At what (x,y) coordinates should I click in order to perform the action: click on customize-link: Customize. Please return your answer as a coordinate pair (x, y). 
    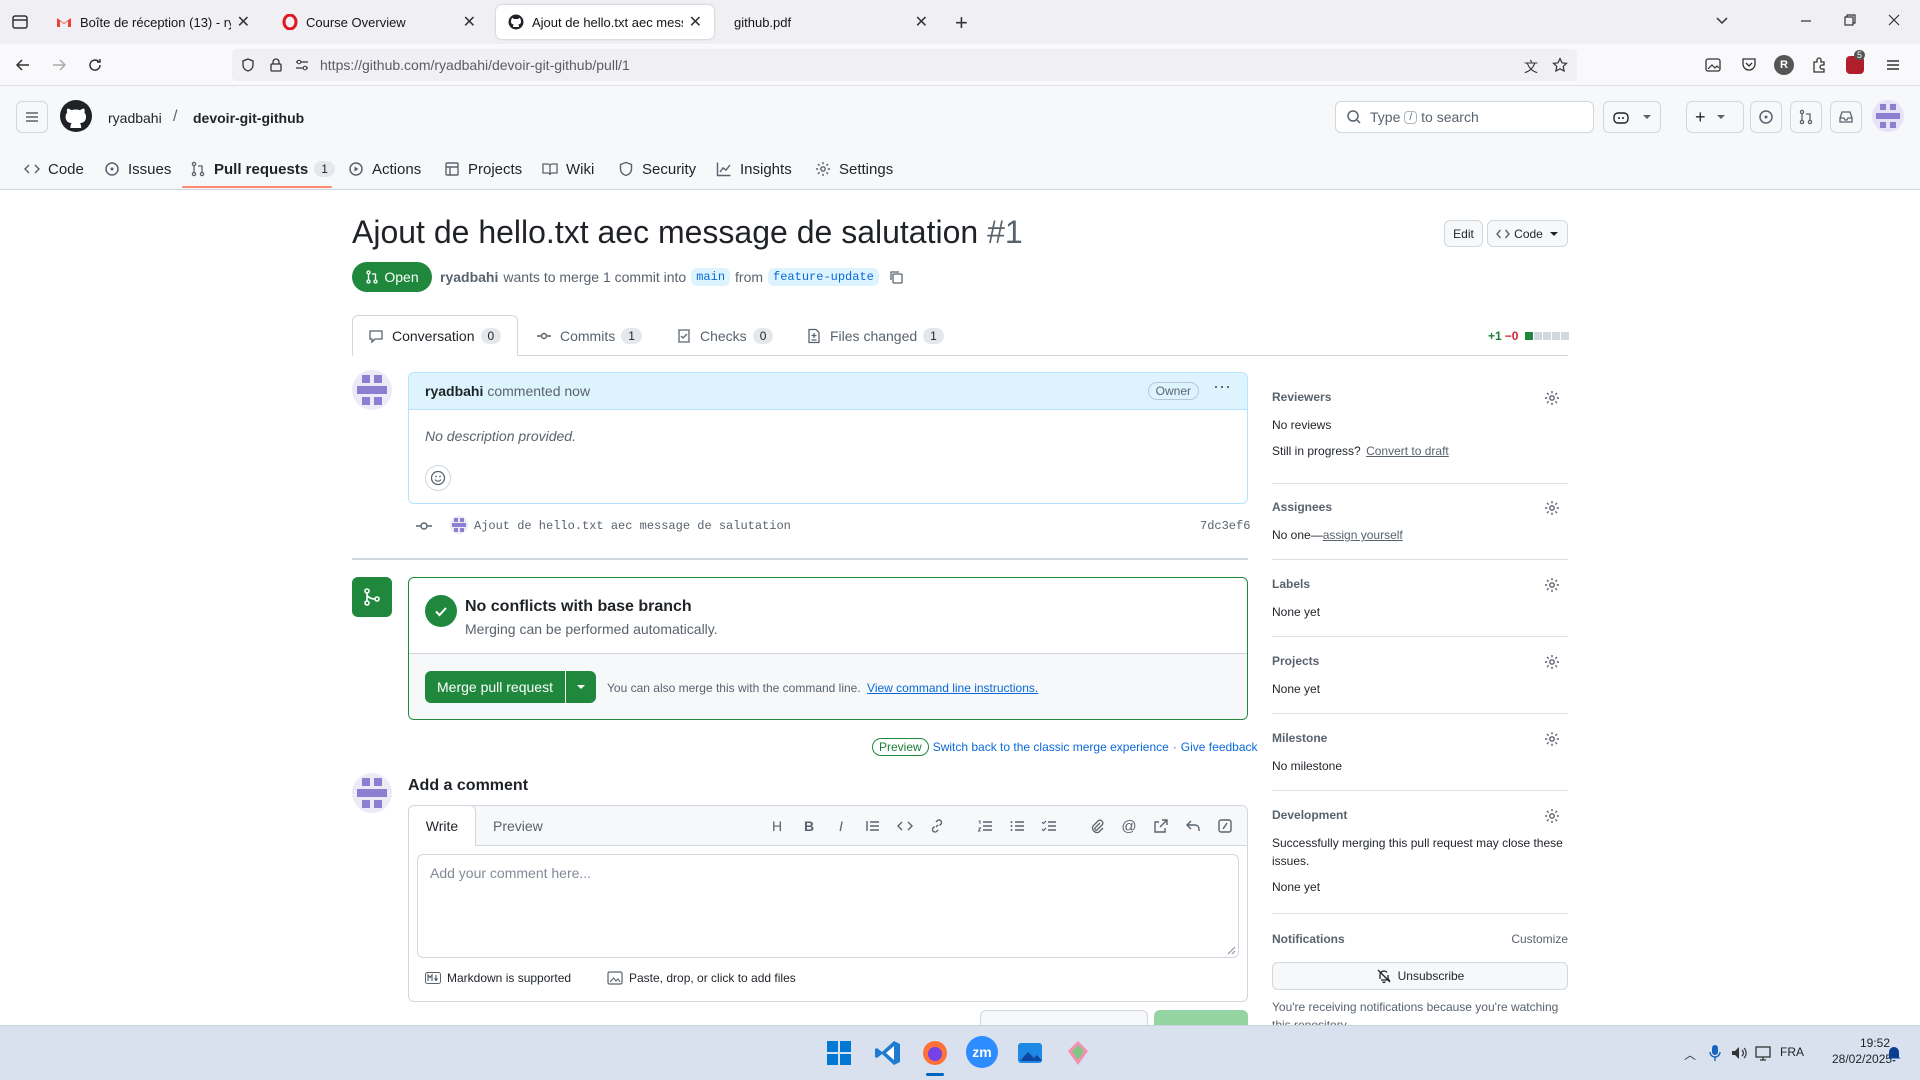
    Looking at the image, I should click on (1539, 939).